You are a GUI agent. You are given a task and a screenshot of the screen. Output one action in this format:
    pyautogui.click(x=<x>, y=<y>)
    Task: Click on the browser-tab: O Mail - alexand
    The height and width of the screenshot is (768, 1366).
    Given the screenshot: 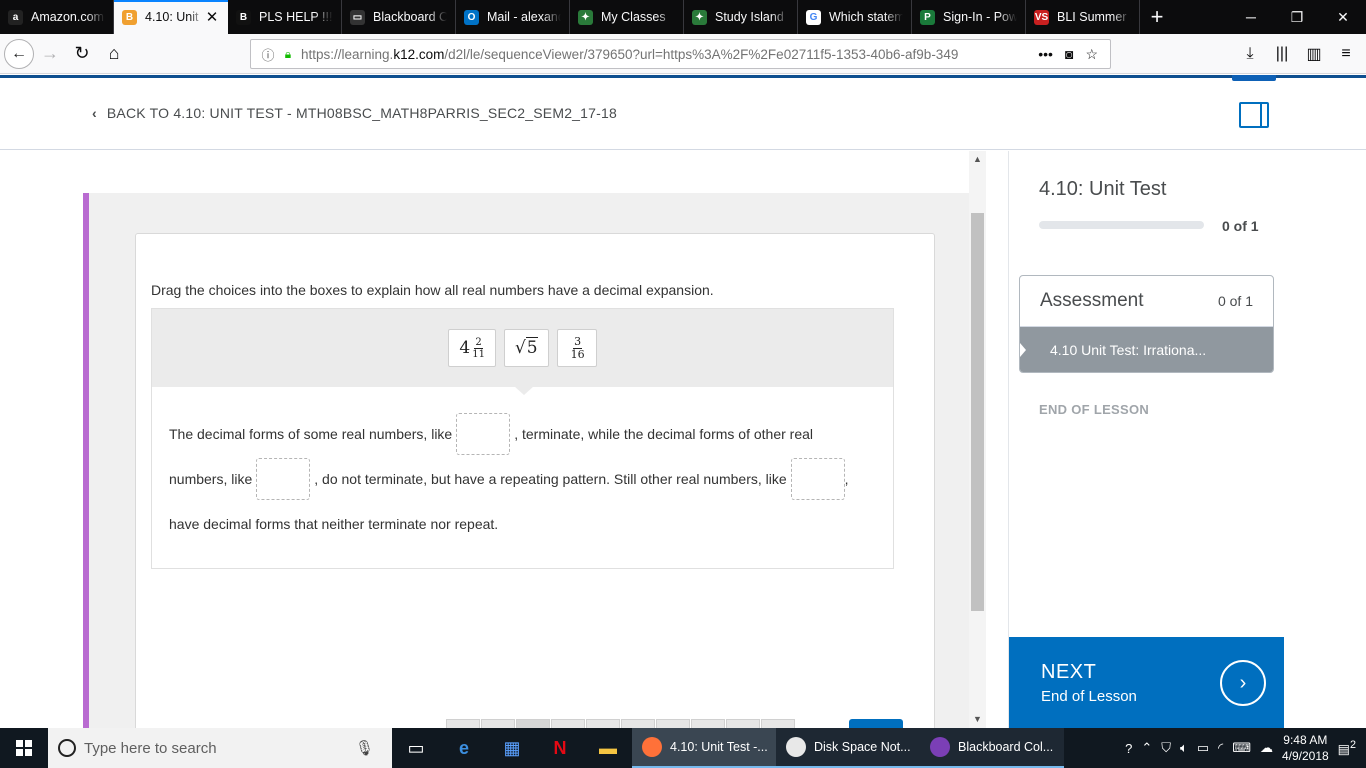 What is the action you would take?
    pyautogui.click(x=513, y=17)
    